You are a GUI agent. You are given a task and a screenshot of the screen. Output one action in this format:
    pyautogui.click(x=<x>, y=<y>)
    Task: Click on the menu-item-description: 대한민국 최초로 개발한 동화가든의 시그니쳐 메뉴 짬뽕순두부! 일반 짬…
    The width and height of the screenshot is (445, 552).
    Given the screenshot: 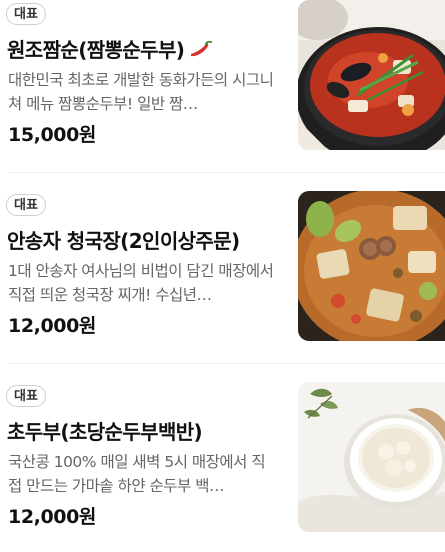 What is the action you would take?
    pyautogui.click(x=141, y=92)
    